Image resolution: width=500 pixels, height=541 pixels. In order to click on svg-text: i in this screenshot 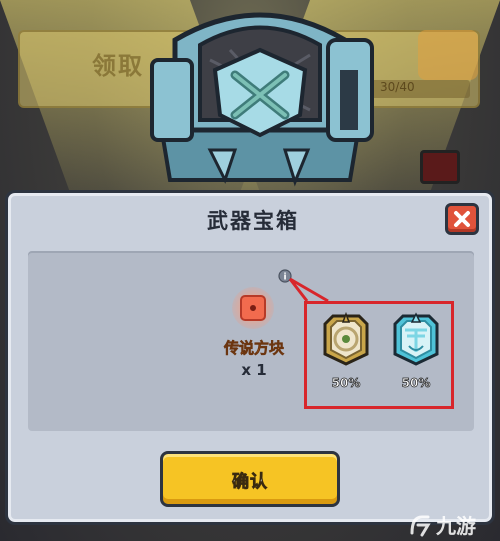, I will do `click(284, 278)`.